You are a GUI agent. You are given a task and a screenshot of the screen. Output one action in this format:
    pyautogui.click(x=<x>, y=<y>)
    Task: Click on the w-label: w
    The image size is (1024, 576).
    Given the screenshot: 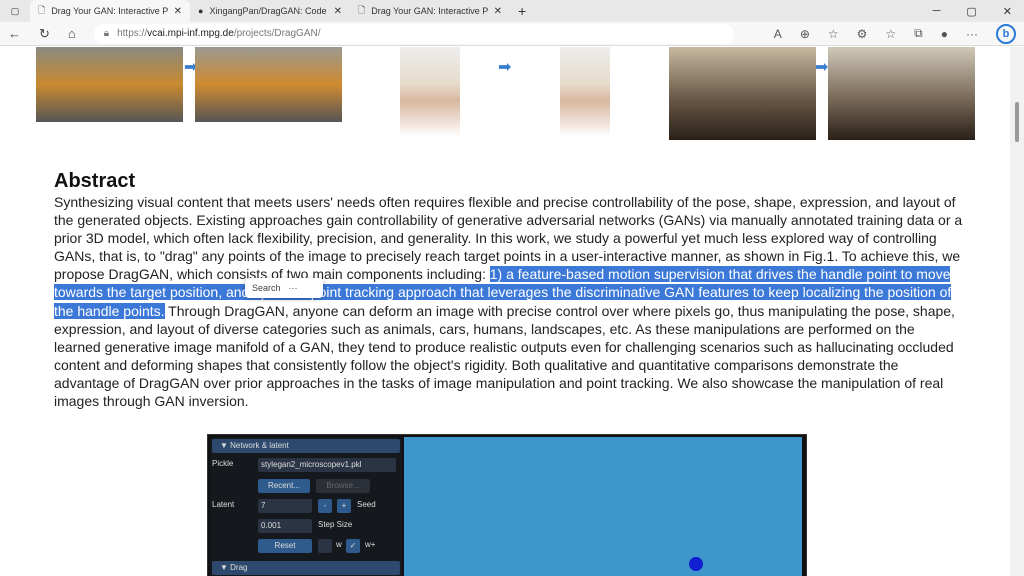 What is the action you would take?
    pyautogui.click(x=339, y=544)
    